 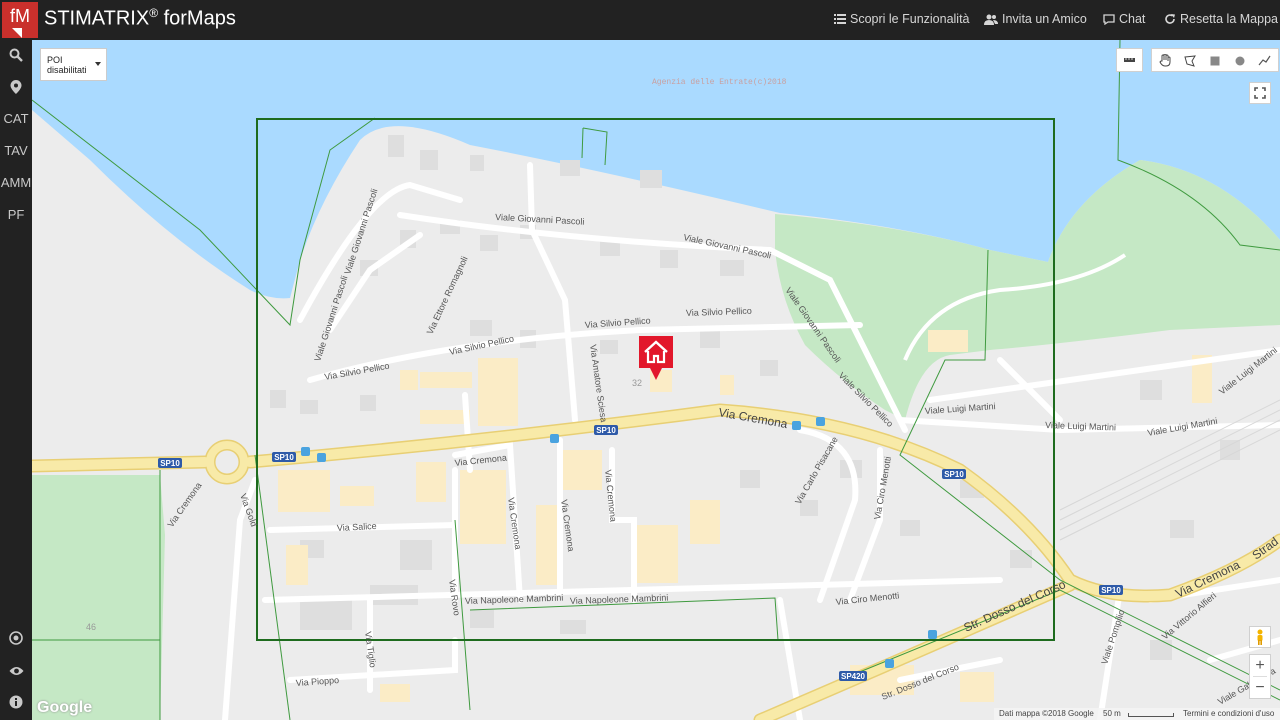 I want to click on info-icon, so click(x=16, y=702).